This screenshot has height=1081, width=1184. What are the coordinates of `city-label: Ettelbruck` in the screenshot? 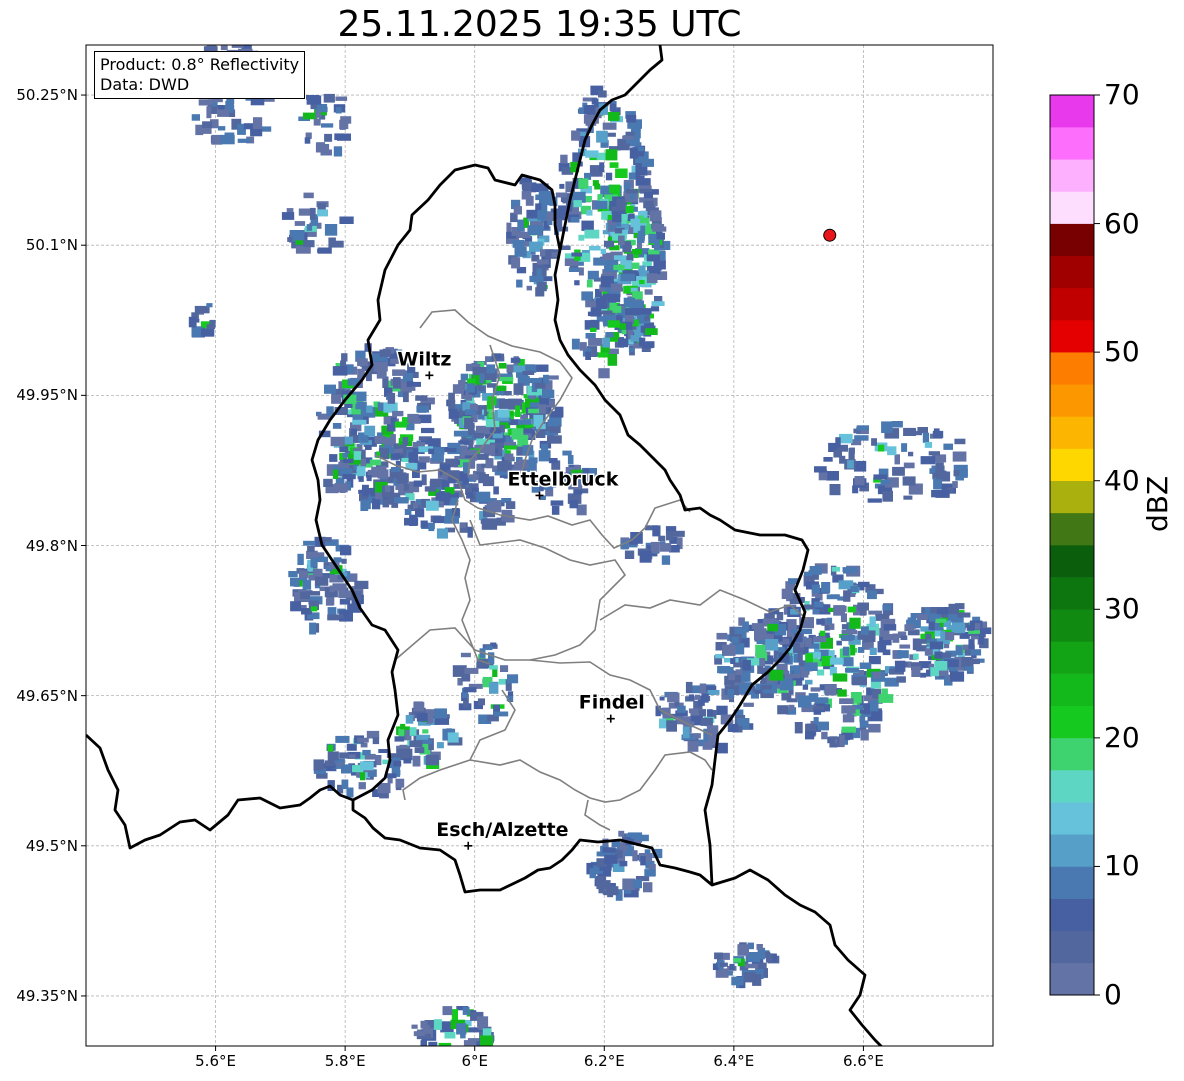 It's located at (563, 479).